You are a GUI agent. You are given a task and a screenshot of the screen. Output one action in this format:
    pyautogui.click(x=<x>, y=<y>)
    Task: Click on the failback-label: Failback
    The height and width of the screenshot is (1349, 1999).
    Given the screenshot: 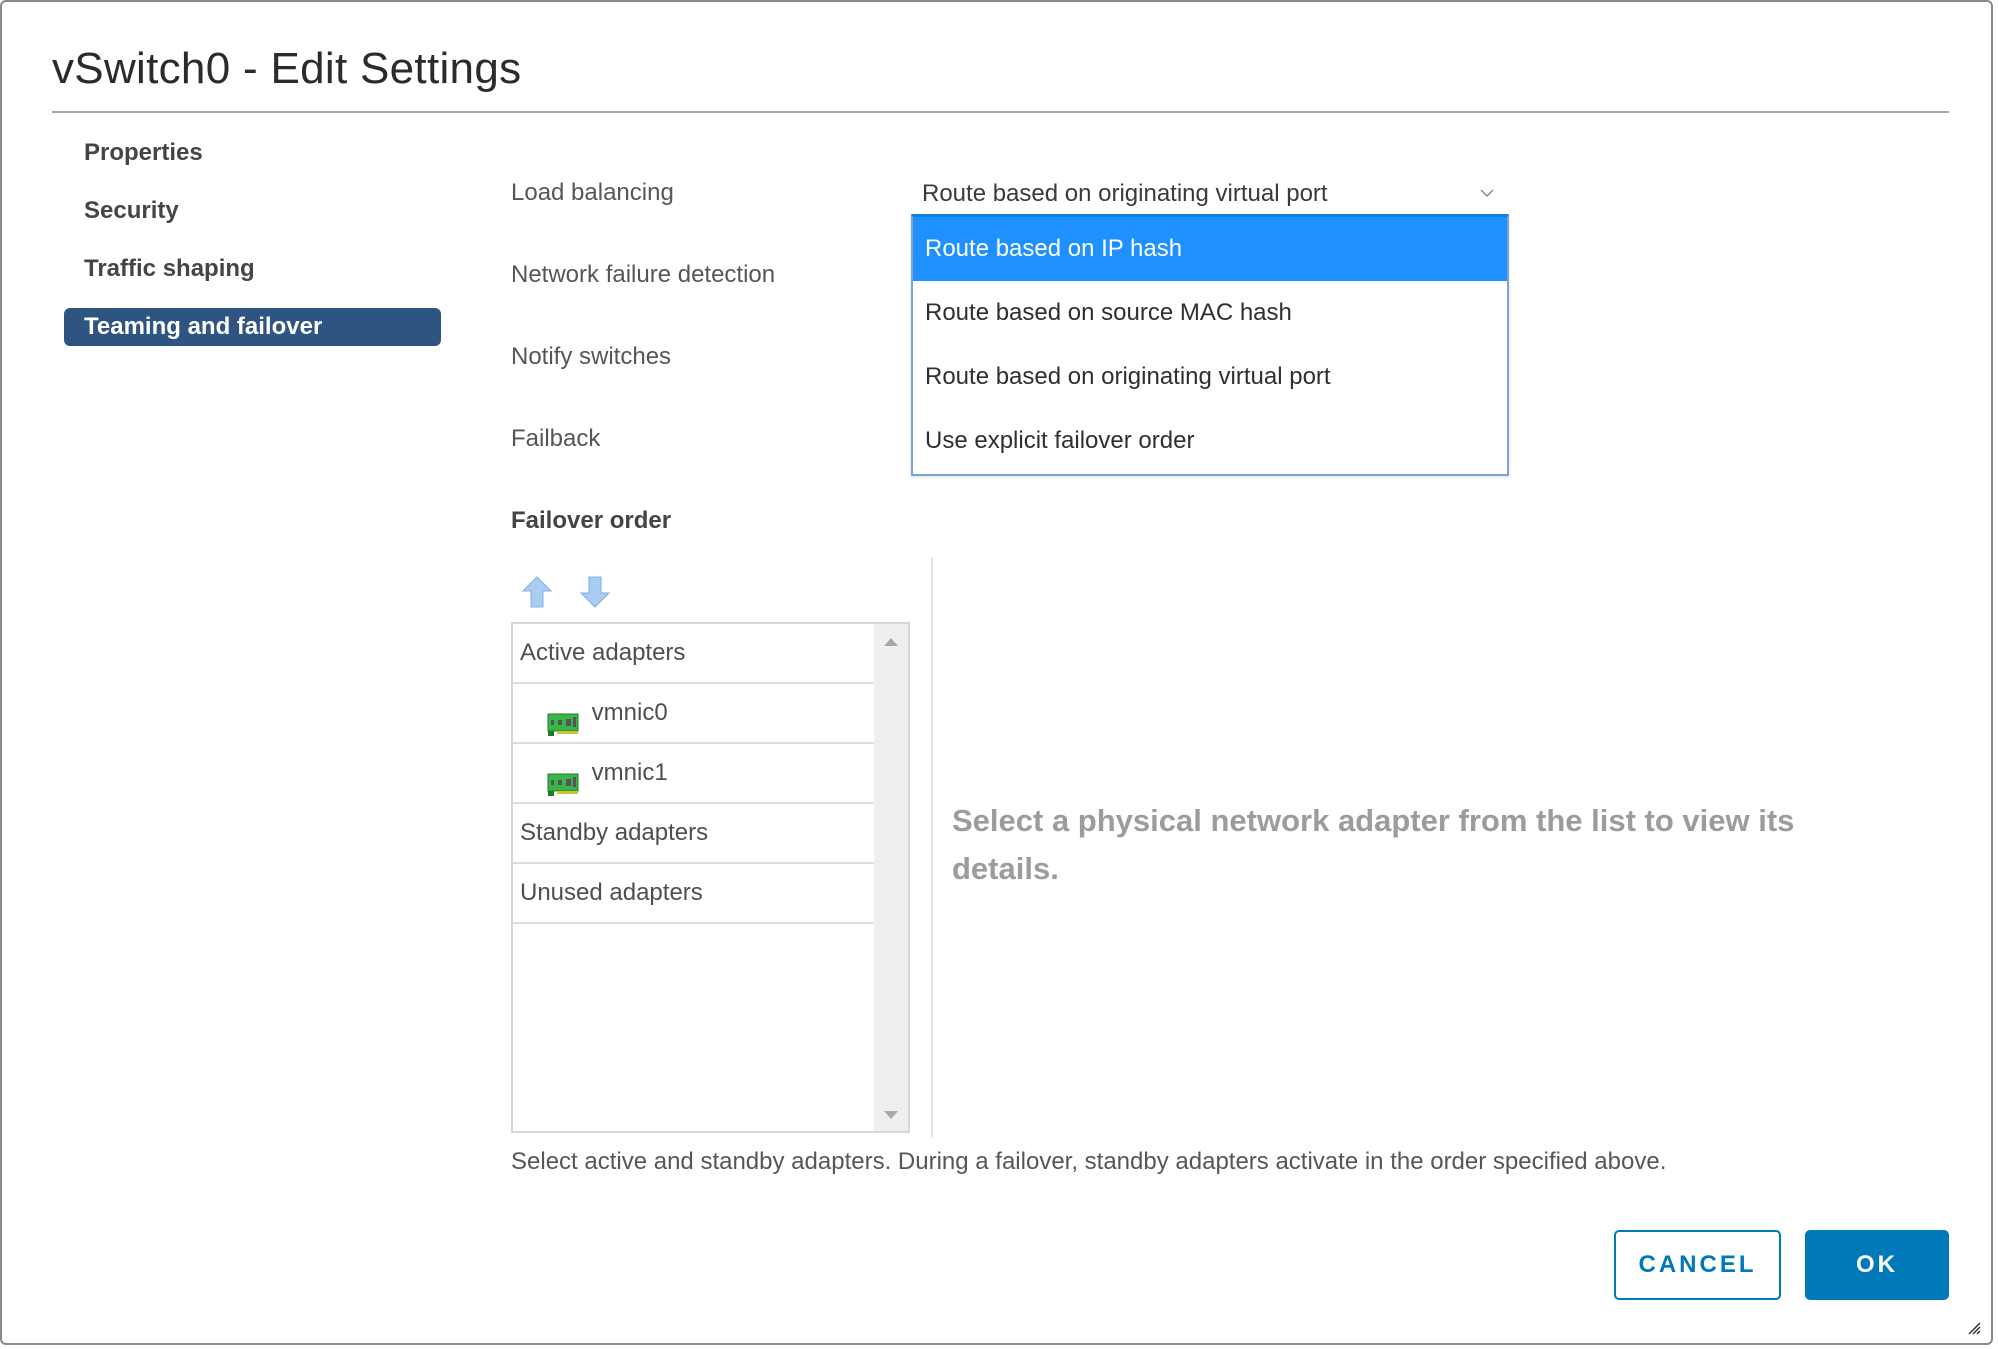 What is the action you would take?
    pyautogui.click(x=556, y=438)
    